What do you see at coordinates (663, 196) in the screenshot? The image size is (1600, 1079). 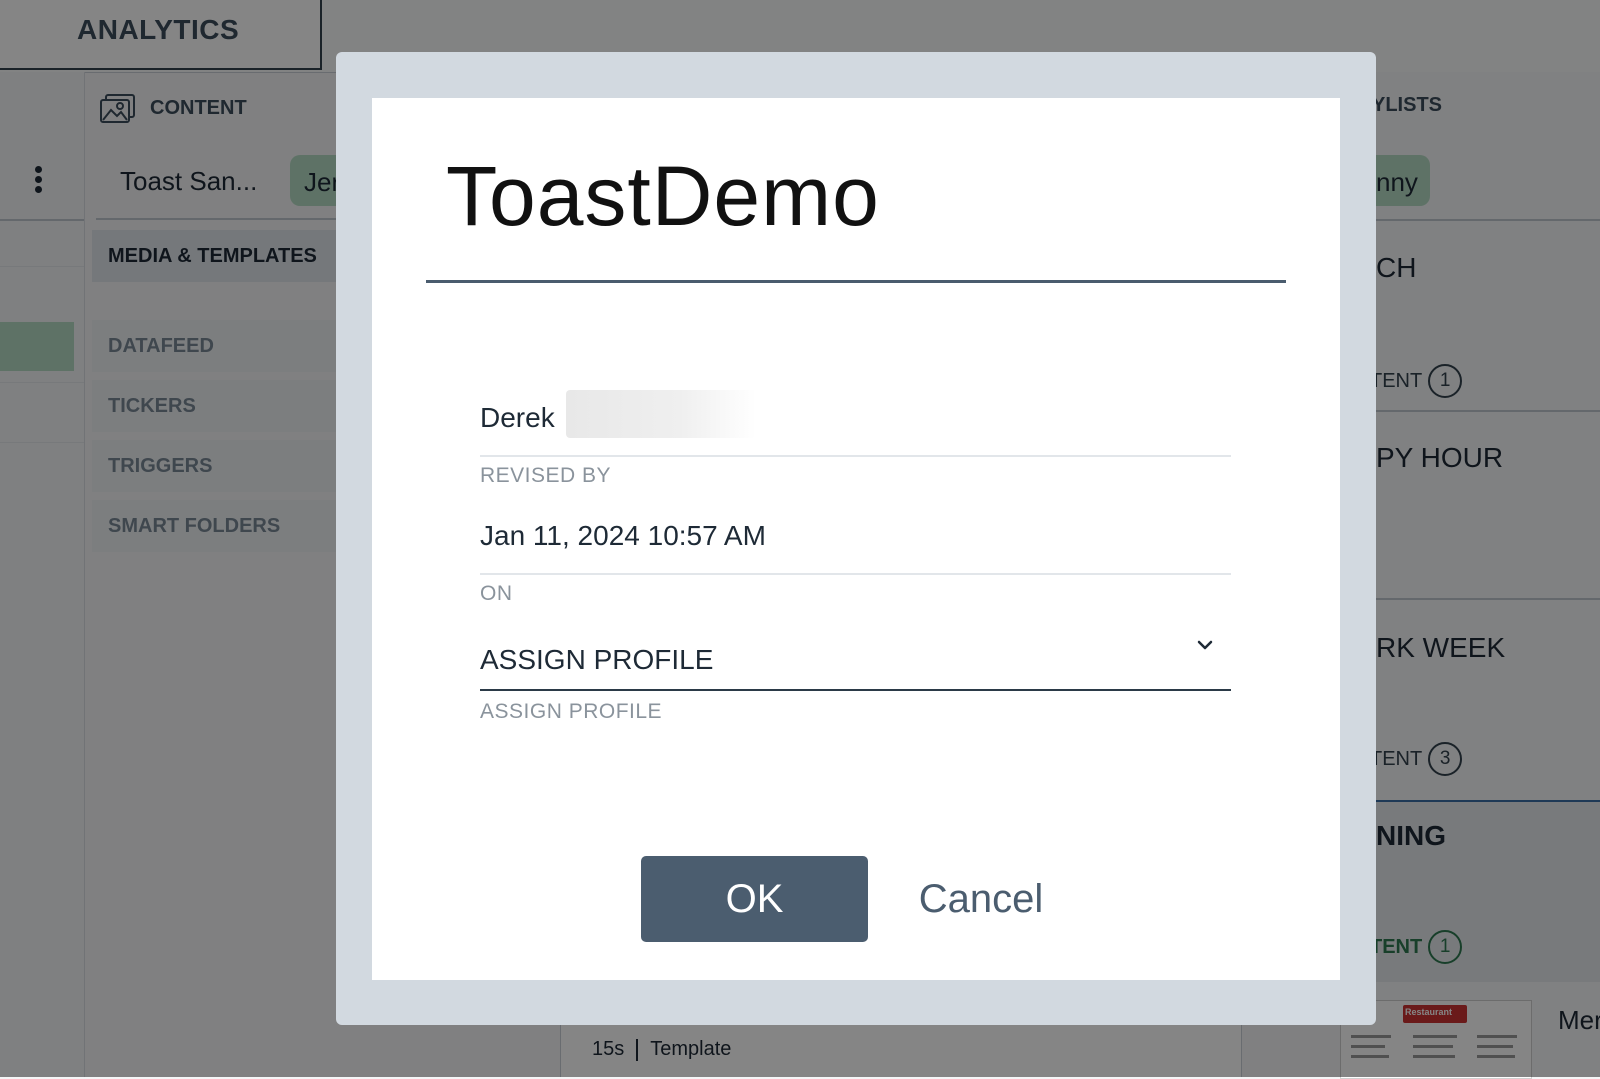 I see `dialog-title: ToastDemo` at bounding box center [663, 196].